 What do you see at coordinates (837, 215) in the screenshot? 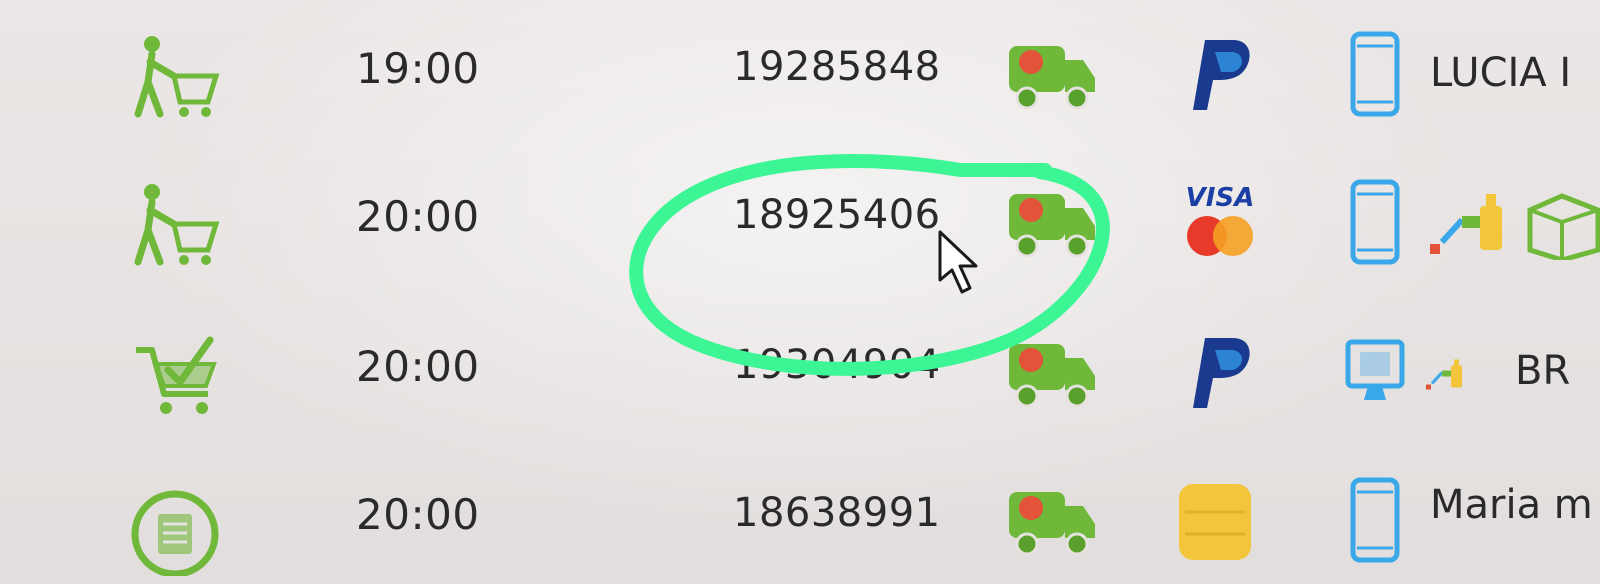
I see `order-number: 18925406` at bounding box center [837, 215].